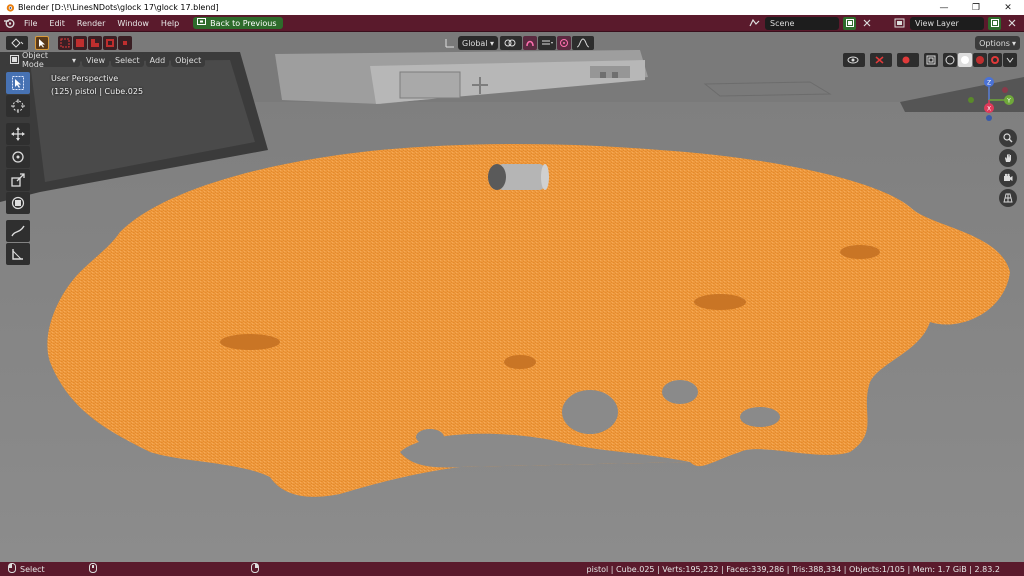  What do you see at coordinates (95, 43) in the screenshot?
I see `select-subtract-icon` at bounding box center [95, 43].